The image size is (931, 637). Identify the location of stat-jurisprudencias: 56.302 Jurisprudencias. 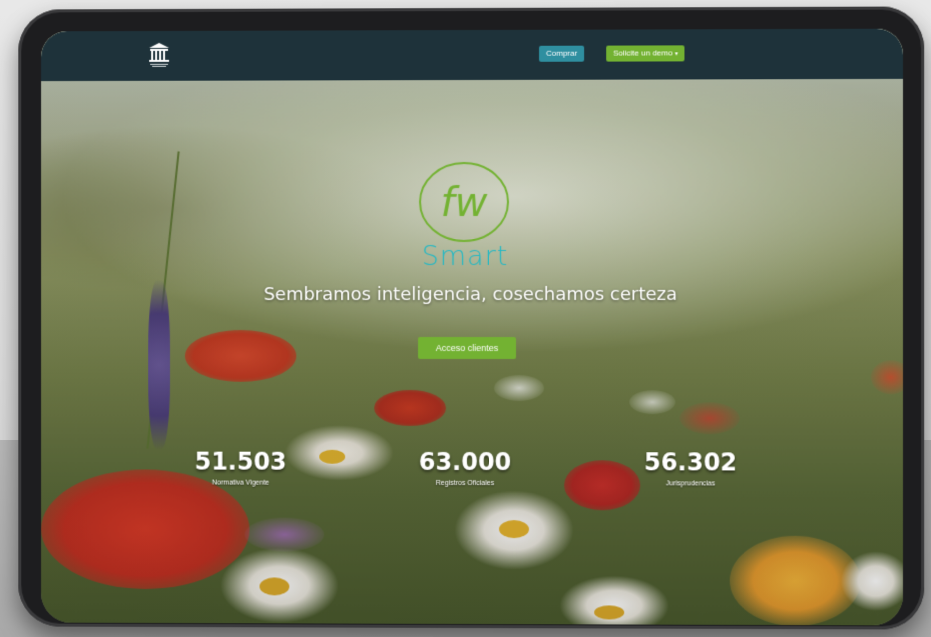
(690, 467).